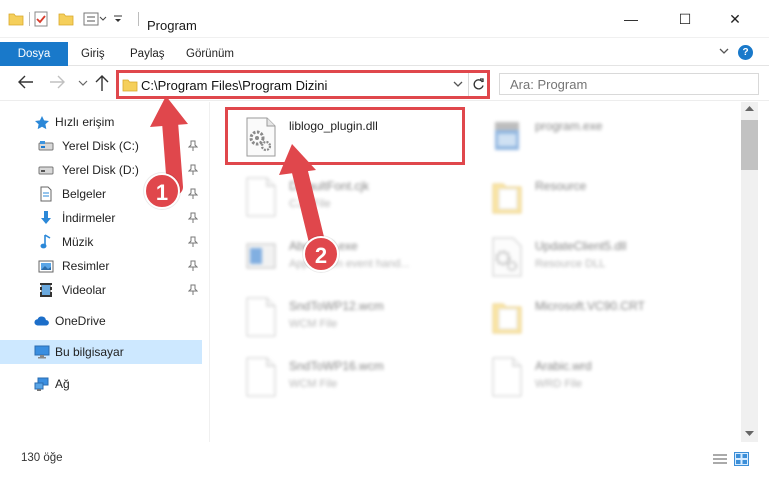 This screenshot has height=481, width=769. I want to click on sidebar-item-downloads: İndirmeler, so click(101, 218).